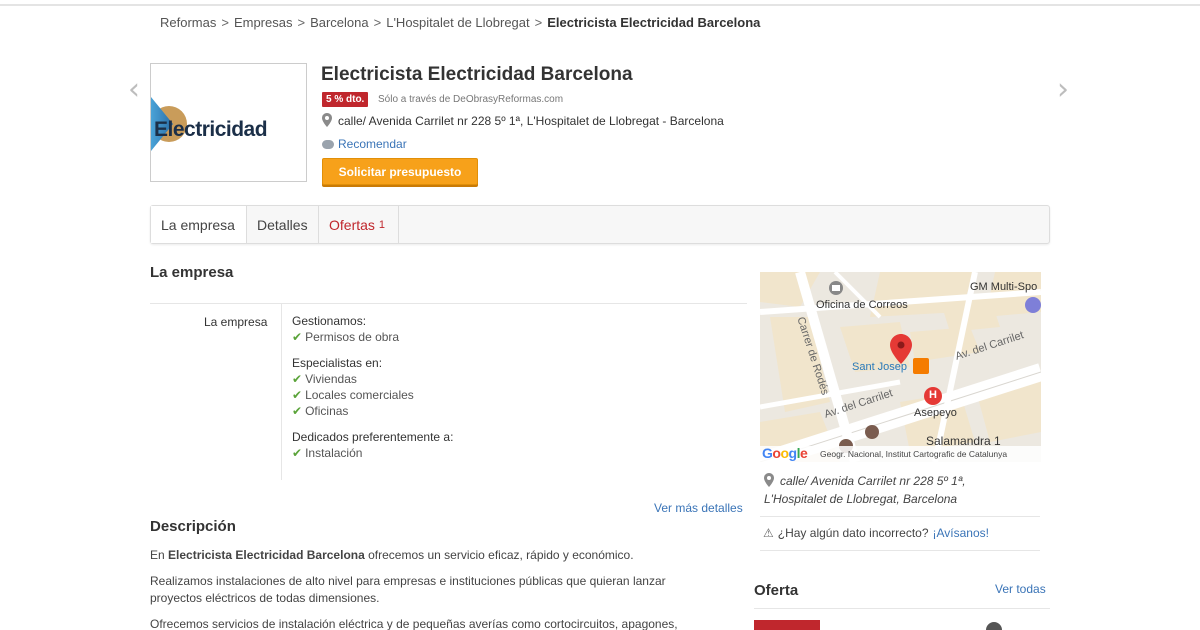 The width and height of the screenshot is (1200, 630). Describe the element at coordinates (452, 395) in the screenshot. I see `list-item: ✔ Locales comerciales` at that location.